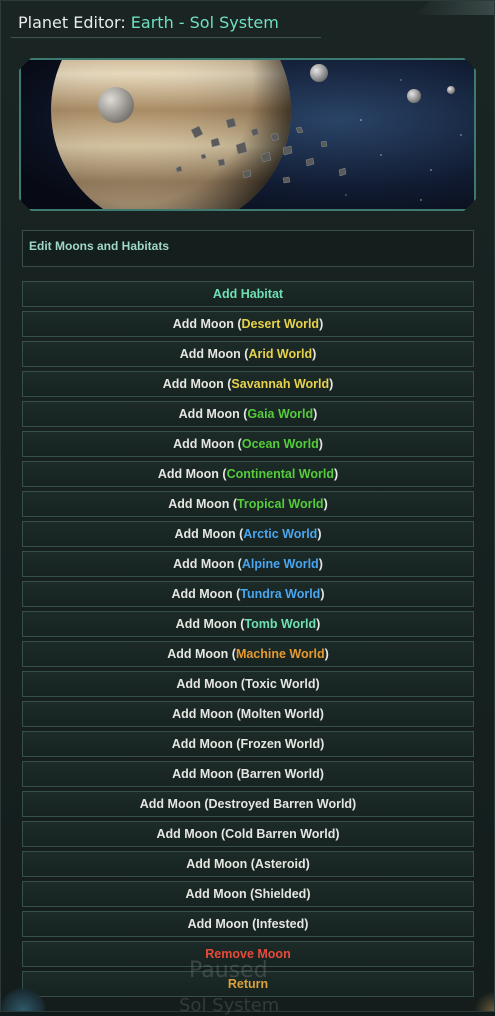 The image size is (495, 1016). Describe the element at coordinates (280, 354) in the screenshot. I see `button-label-world-type: Arid World` at that location.